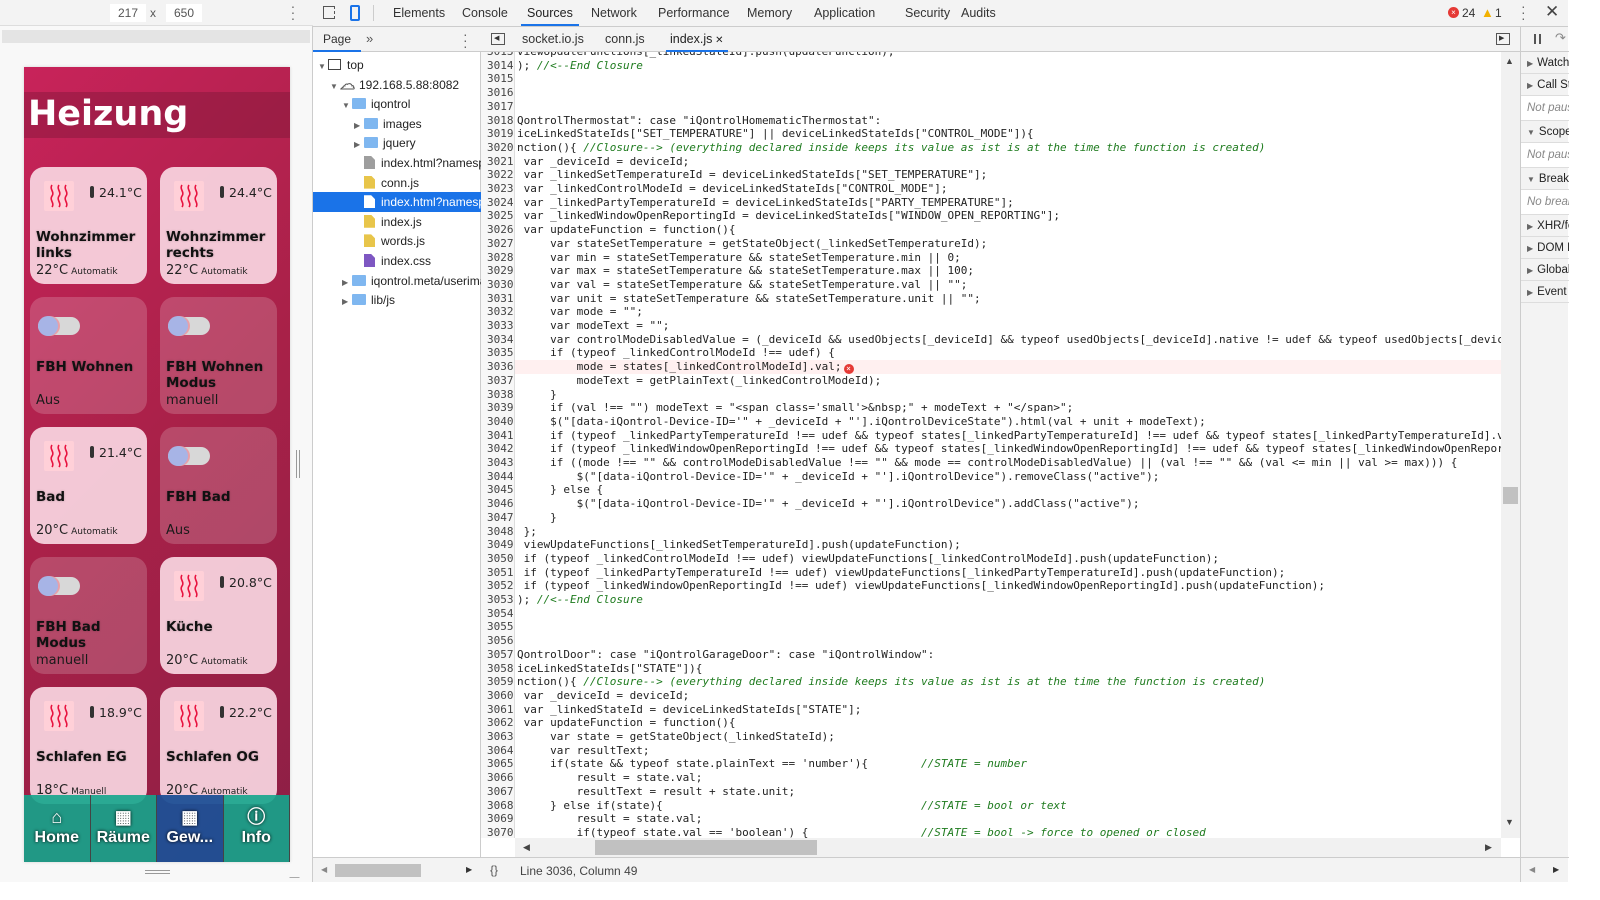 Image resolution: width=1600 pixels, height=900 pixels. Describe the element at coordinates (550, 13) in the screenshot. I see `tab-sources: Sources` at that location.